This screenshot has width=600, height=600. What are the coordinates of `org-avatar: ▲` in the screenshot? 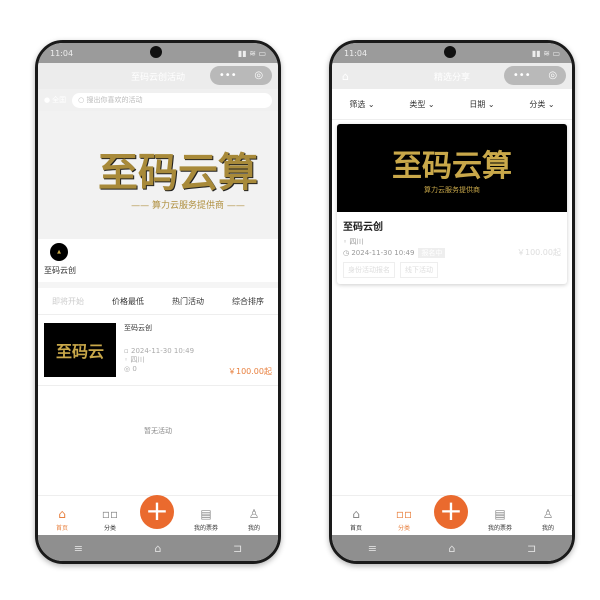 It's located at (59, 252).